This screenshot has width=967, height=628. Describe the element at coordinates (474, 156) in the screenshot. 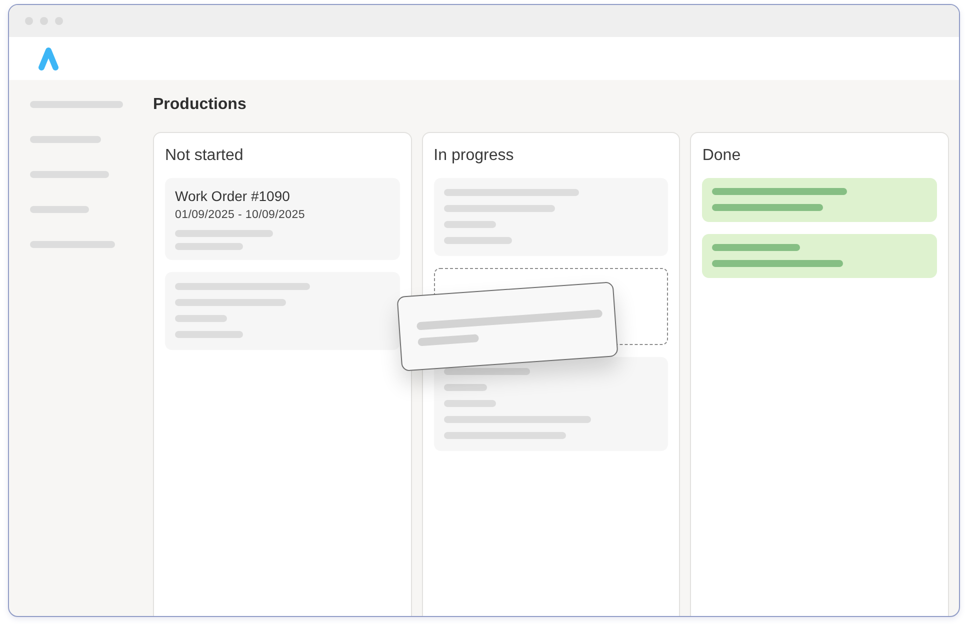

I see `column-title: In progress` at that location.